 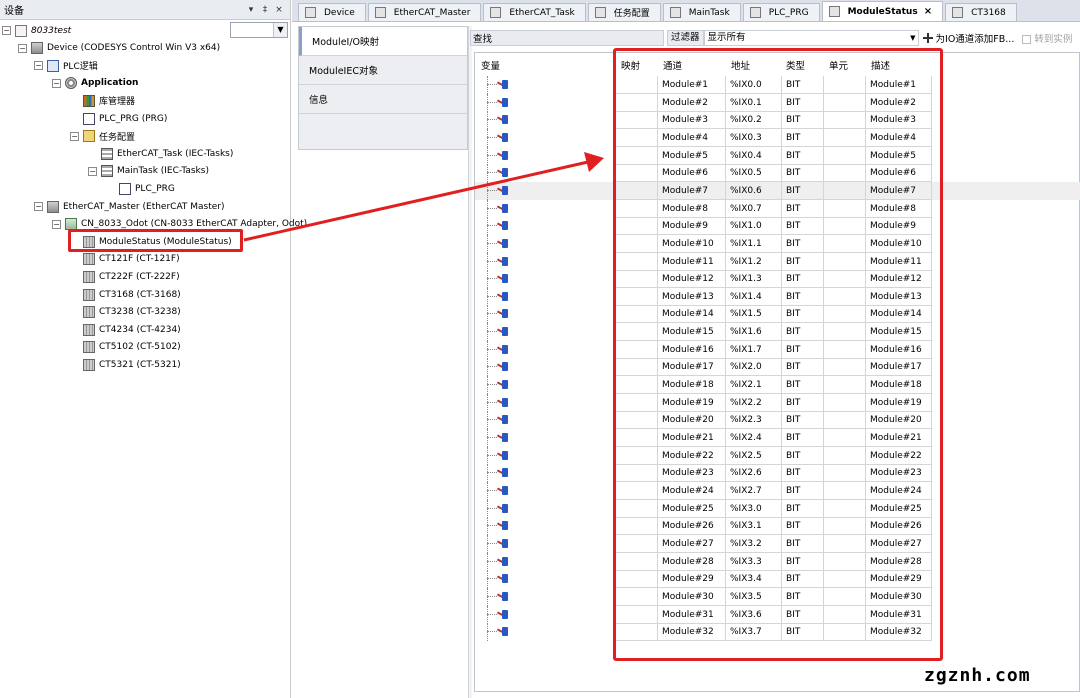 I want to click on pin-icon: ‡, so click(x=265, y=10).